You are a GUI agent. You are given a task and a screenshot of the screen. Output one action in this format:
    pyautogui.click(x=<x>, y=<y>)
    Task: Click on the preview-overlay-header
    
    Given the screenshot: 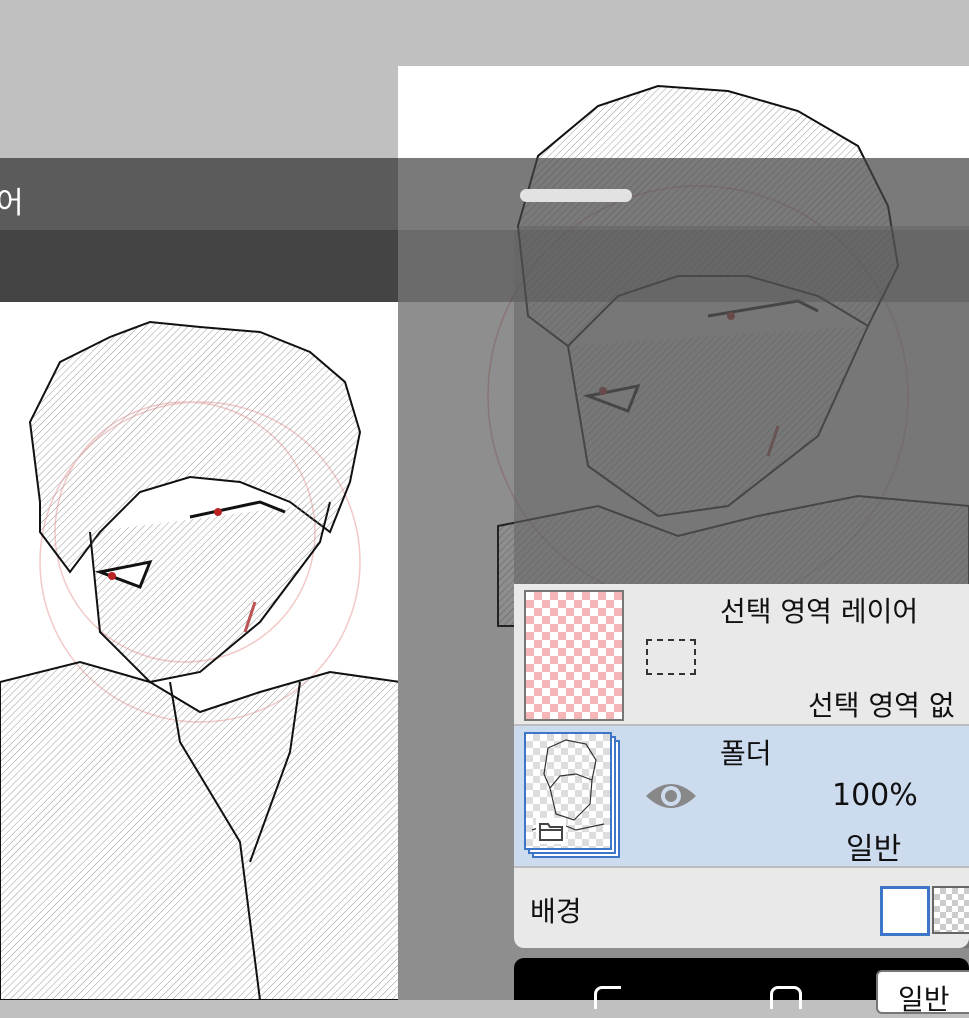 What is the action you would take?
    pyautogui.click(x=683, y=194)
    